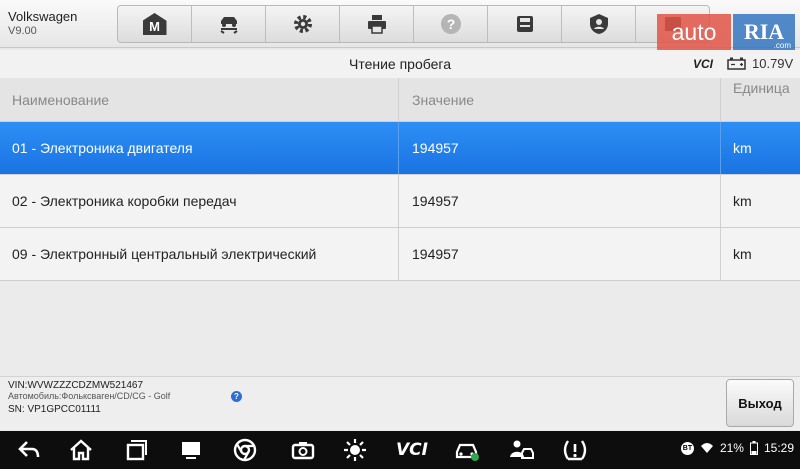 This screenshot has width=800, height=469. I want to click on tpms-icon, so click(575, 450).